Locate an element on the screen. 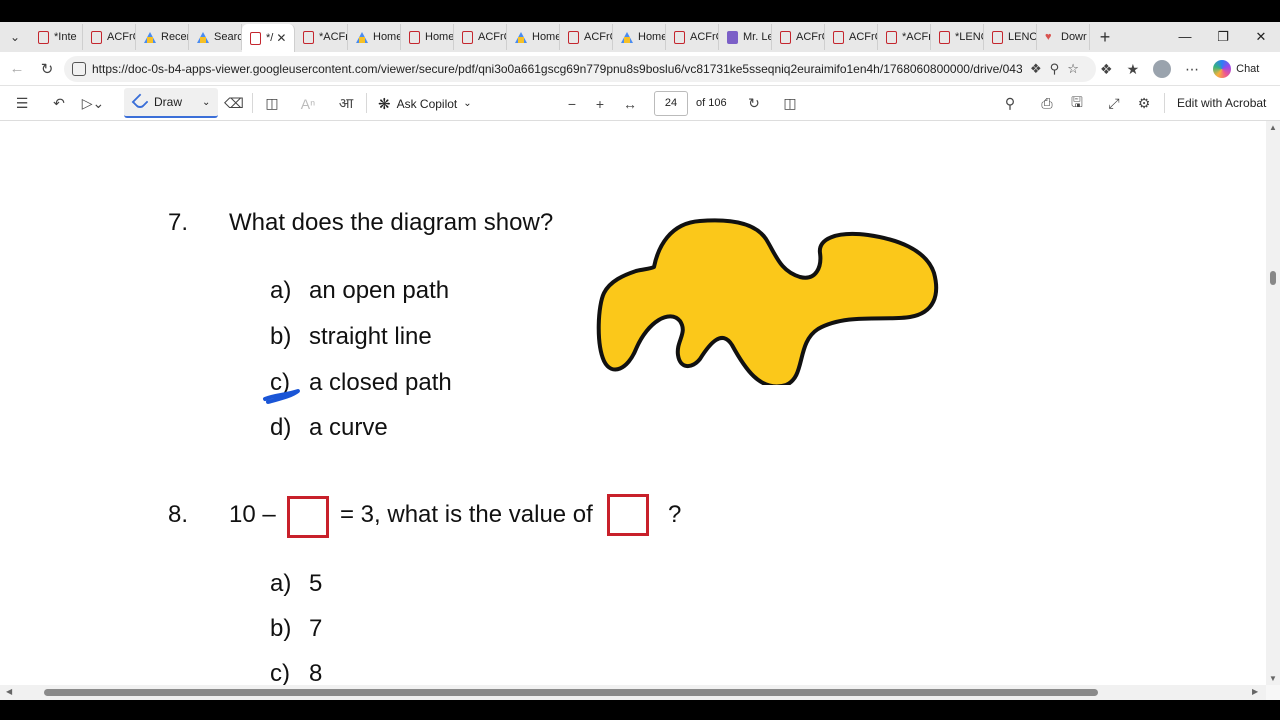  minimize-button: — is located at coordinates (1185, 37).